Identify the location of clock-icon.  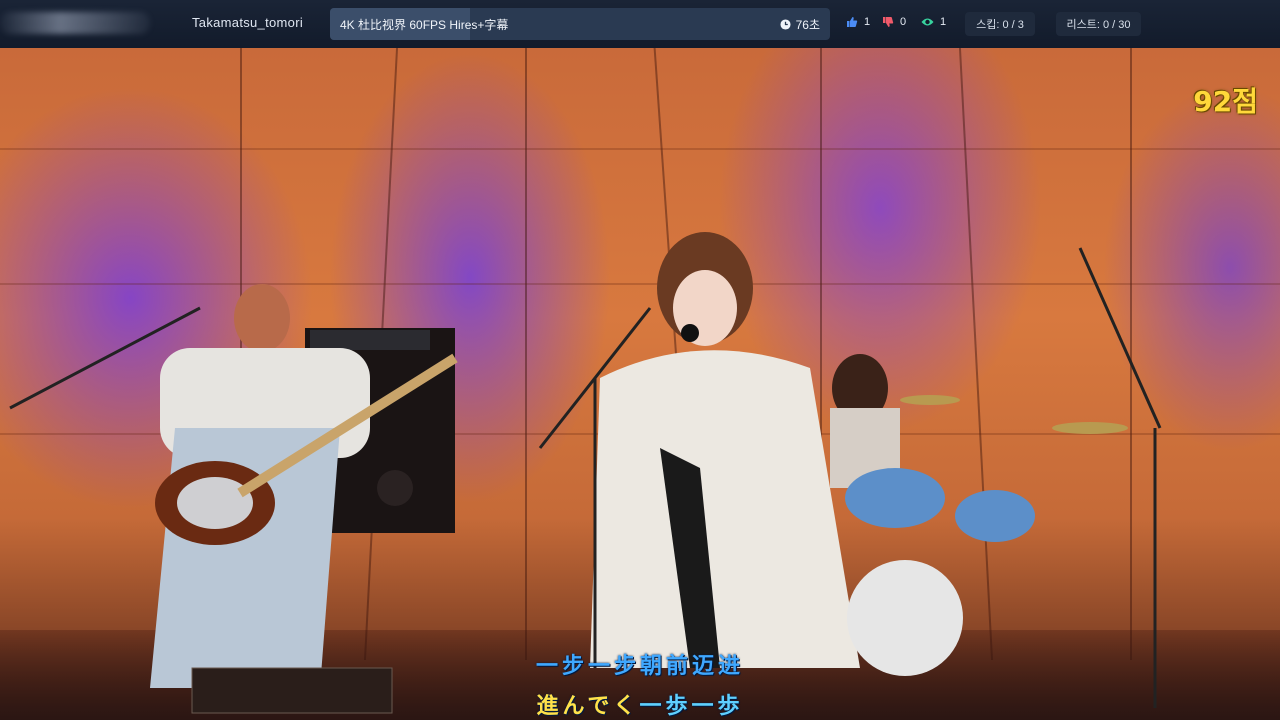
(785, 24).